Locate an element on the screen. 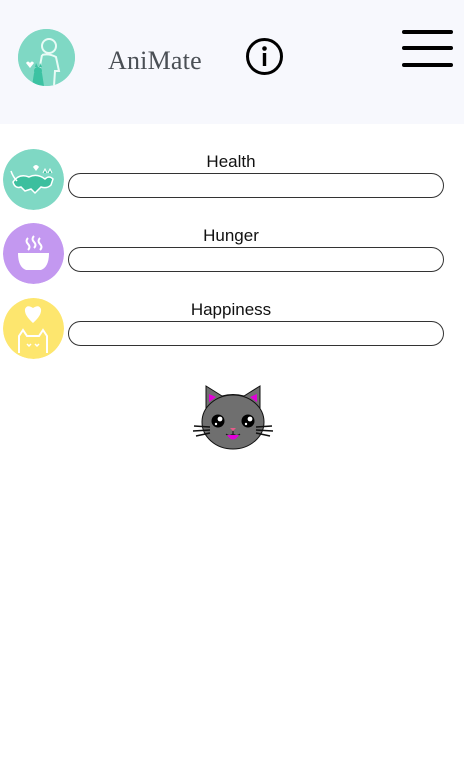 Image resolution: width=464 pixels, height=774 pixels. happiness-label: Happiness is located at coordinates (231, 309).